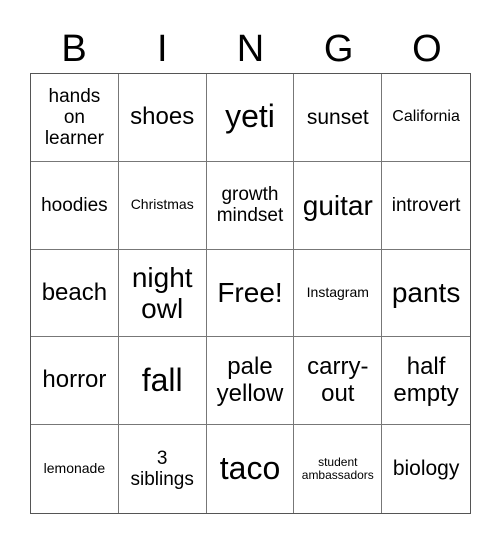  I want to click on bingo-cell: taco, so click(251, 469).